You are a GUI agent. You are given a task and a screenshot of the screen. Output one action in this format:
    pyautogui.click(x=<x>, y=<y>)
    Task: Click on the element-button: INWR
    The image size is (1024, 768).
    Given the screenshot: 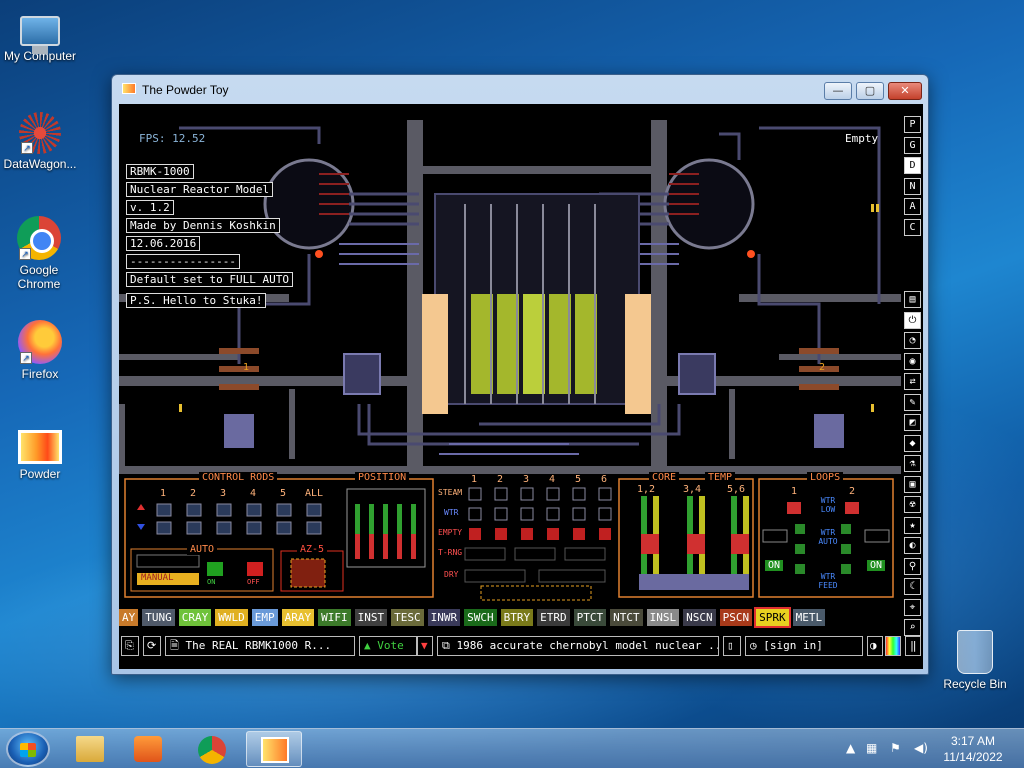 What is the action you would take?
    pyautogui.click(x=444, y=617)
    